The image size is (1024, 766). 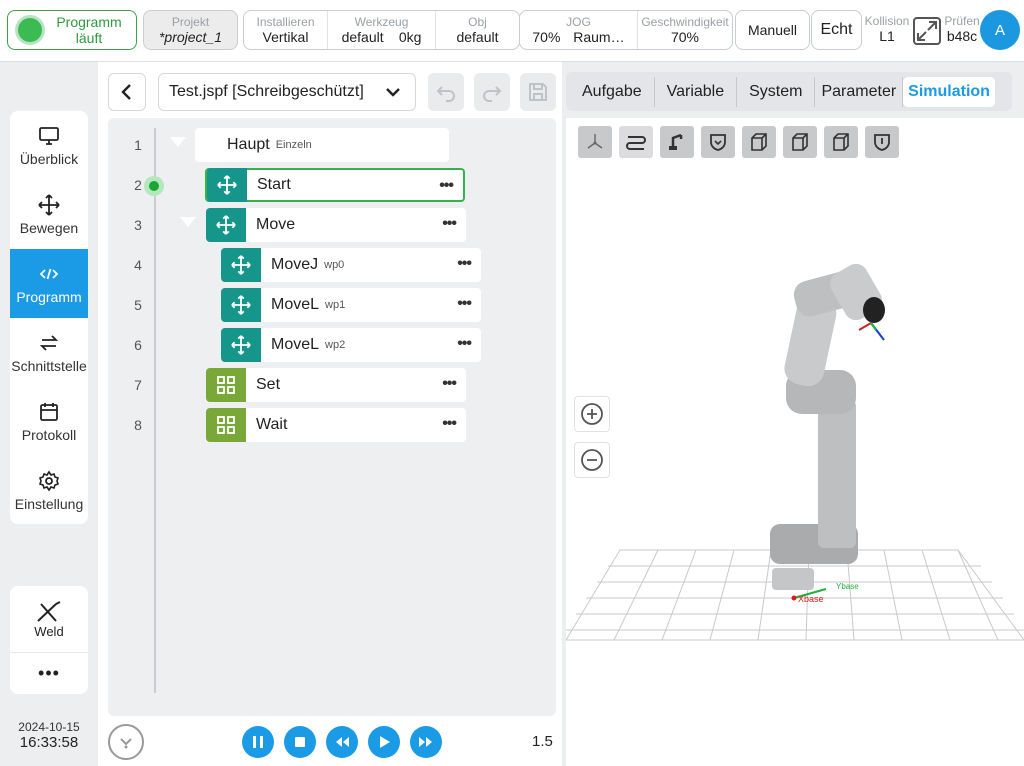 I want to click on project-selector: Projekt *project_1, so click(x=190, y=30).